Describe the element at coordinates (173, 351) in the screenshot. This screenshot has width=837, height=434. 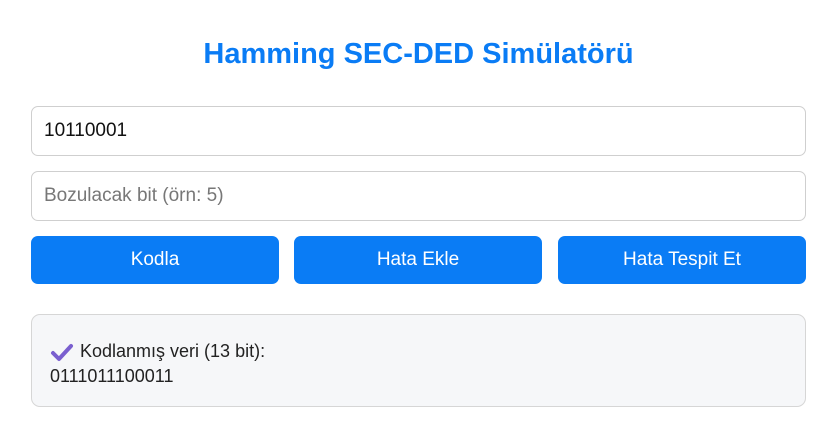
I see `result-label: Kodlanmış veri (13 bit):` at that location.